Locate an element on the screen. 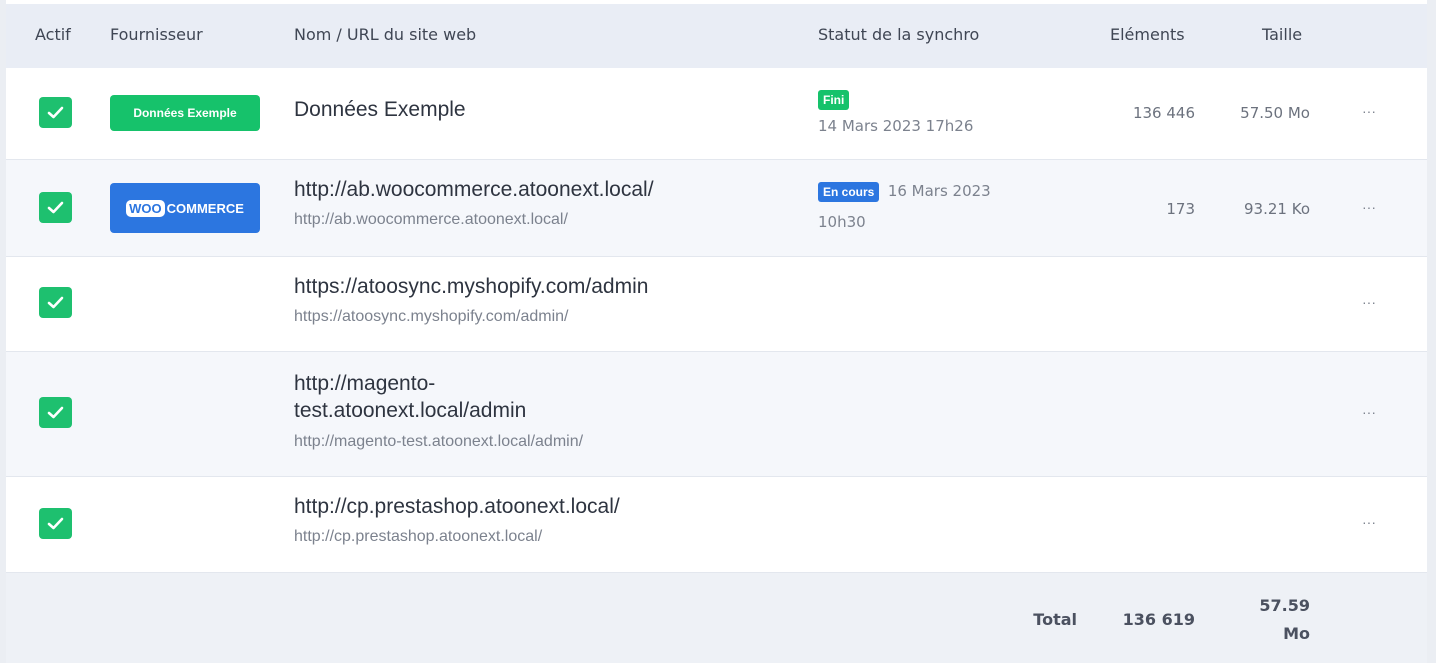 The width and height of the screenshot is (1436, 663). size-value: 93.21 Ko is located at coordinates (1277, 209).